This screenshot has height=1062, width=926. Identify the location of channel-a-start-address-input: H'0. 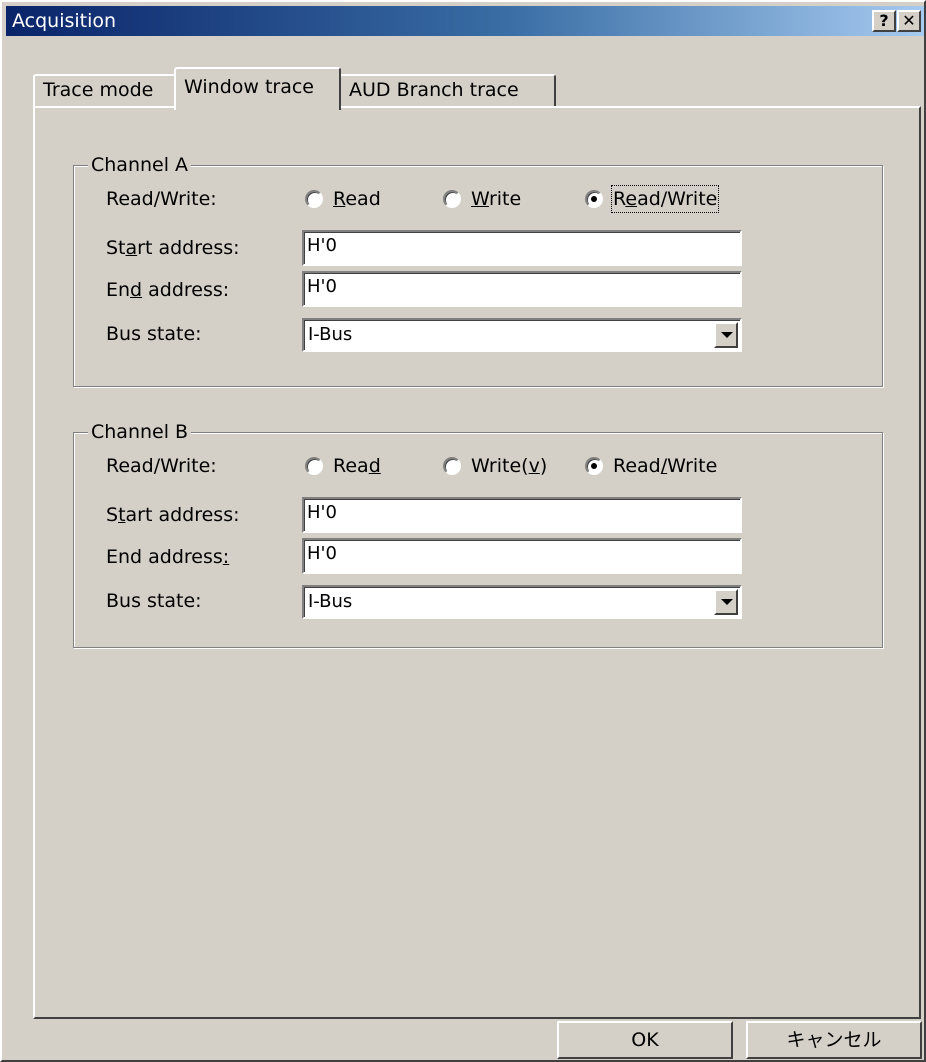
(522, 248).